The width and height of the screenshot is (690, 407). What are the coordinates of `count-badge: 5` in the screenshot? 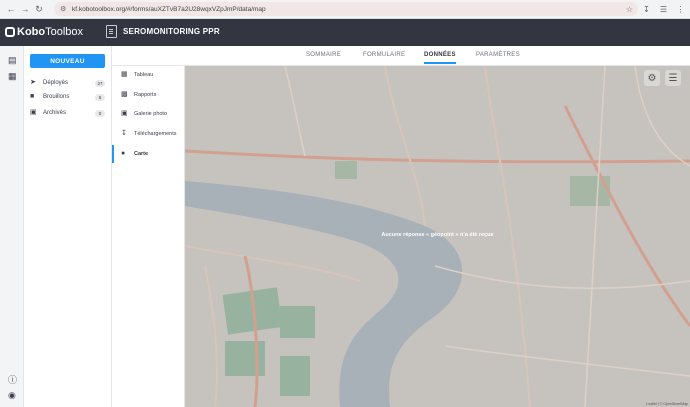 It's located at (100, 97).